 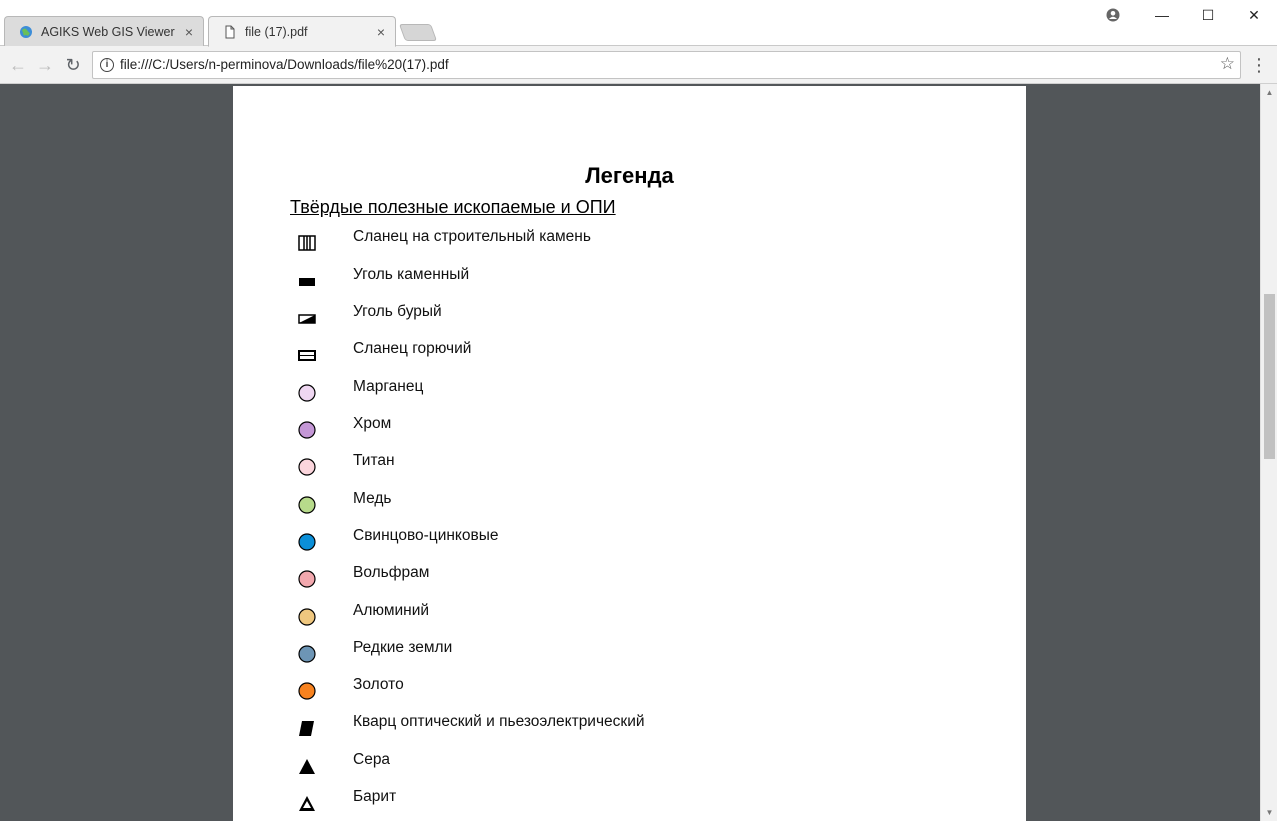 What do you see at coordinates (640, 279) in the screenshot?
I see `legend-item: Уголь каменный` at bounding box center [640, 279].